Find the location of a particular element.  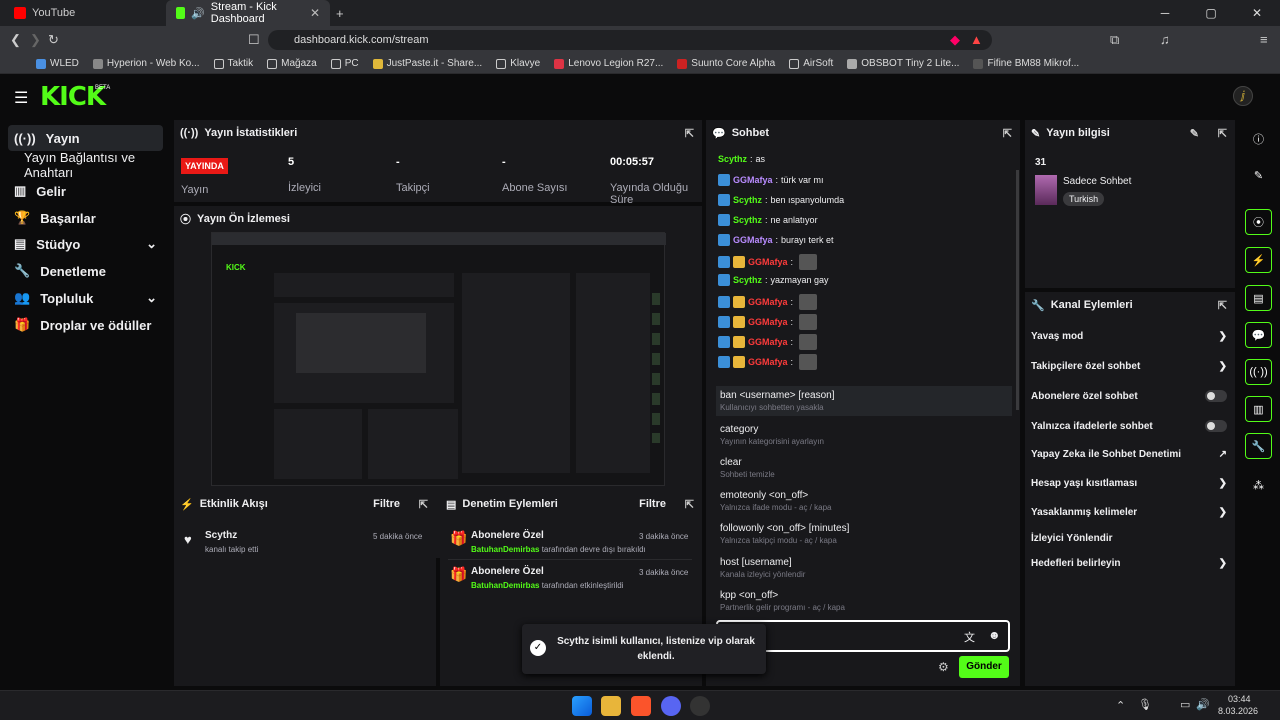

sidebar-item-denetleme: 🔧 Denetleme is located at coordinates (85, 271).